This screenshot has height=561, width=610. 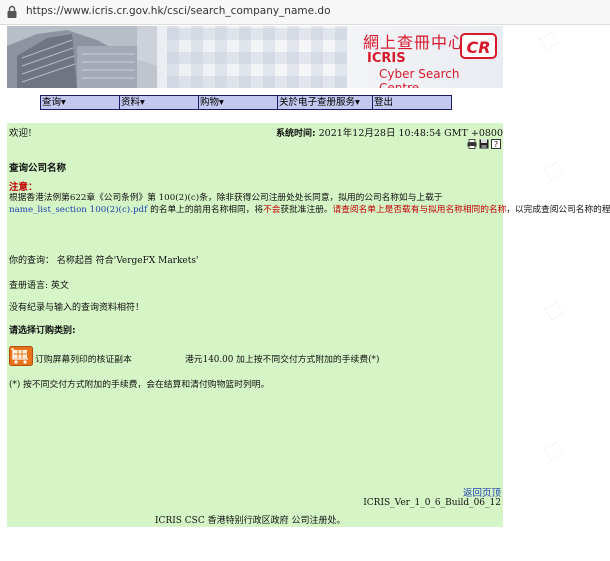 What do you see at coordinates (20, 133) in the screenshot?
I see `welcome-text: 欢迎!` at bounding box center [20, 133].